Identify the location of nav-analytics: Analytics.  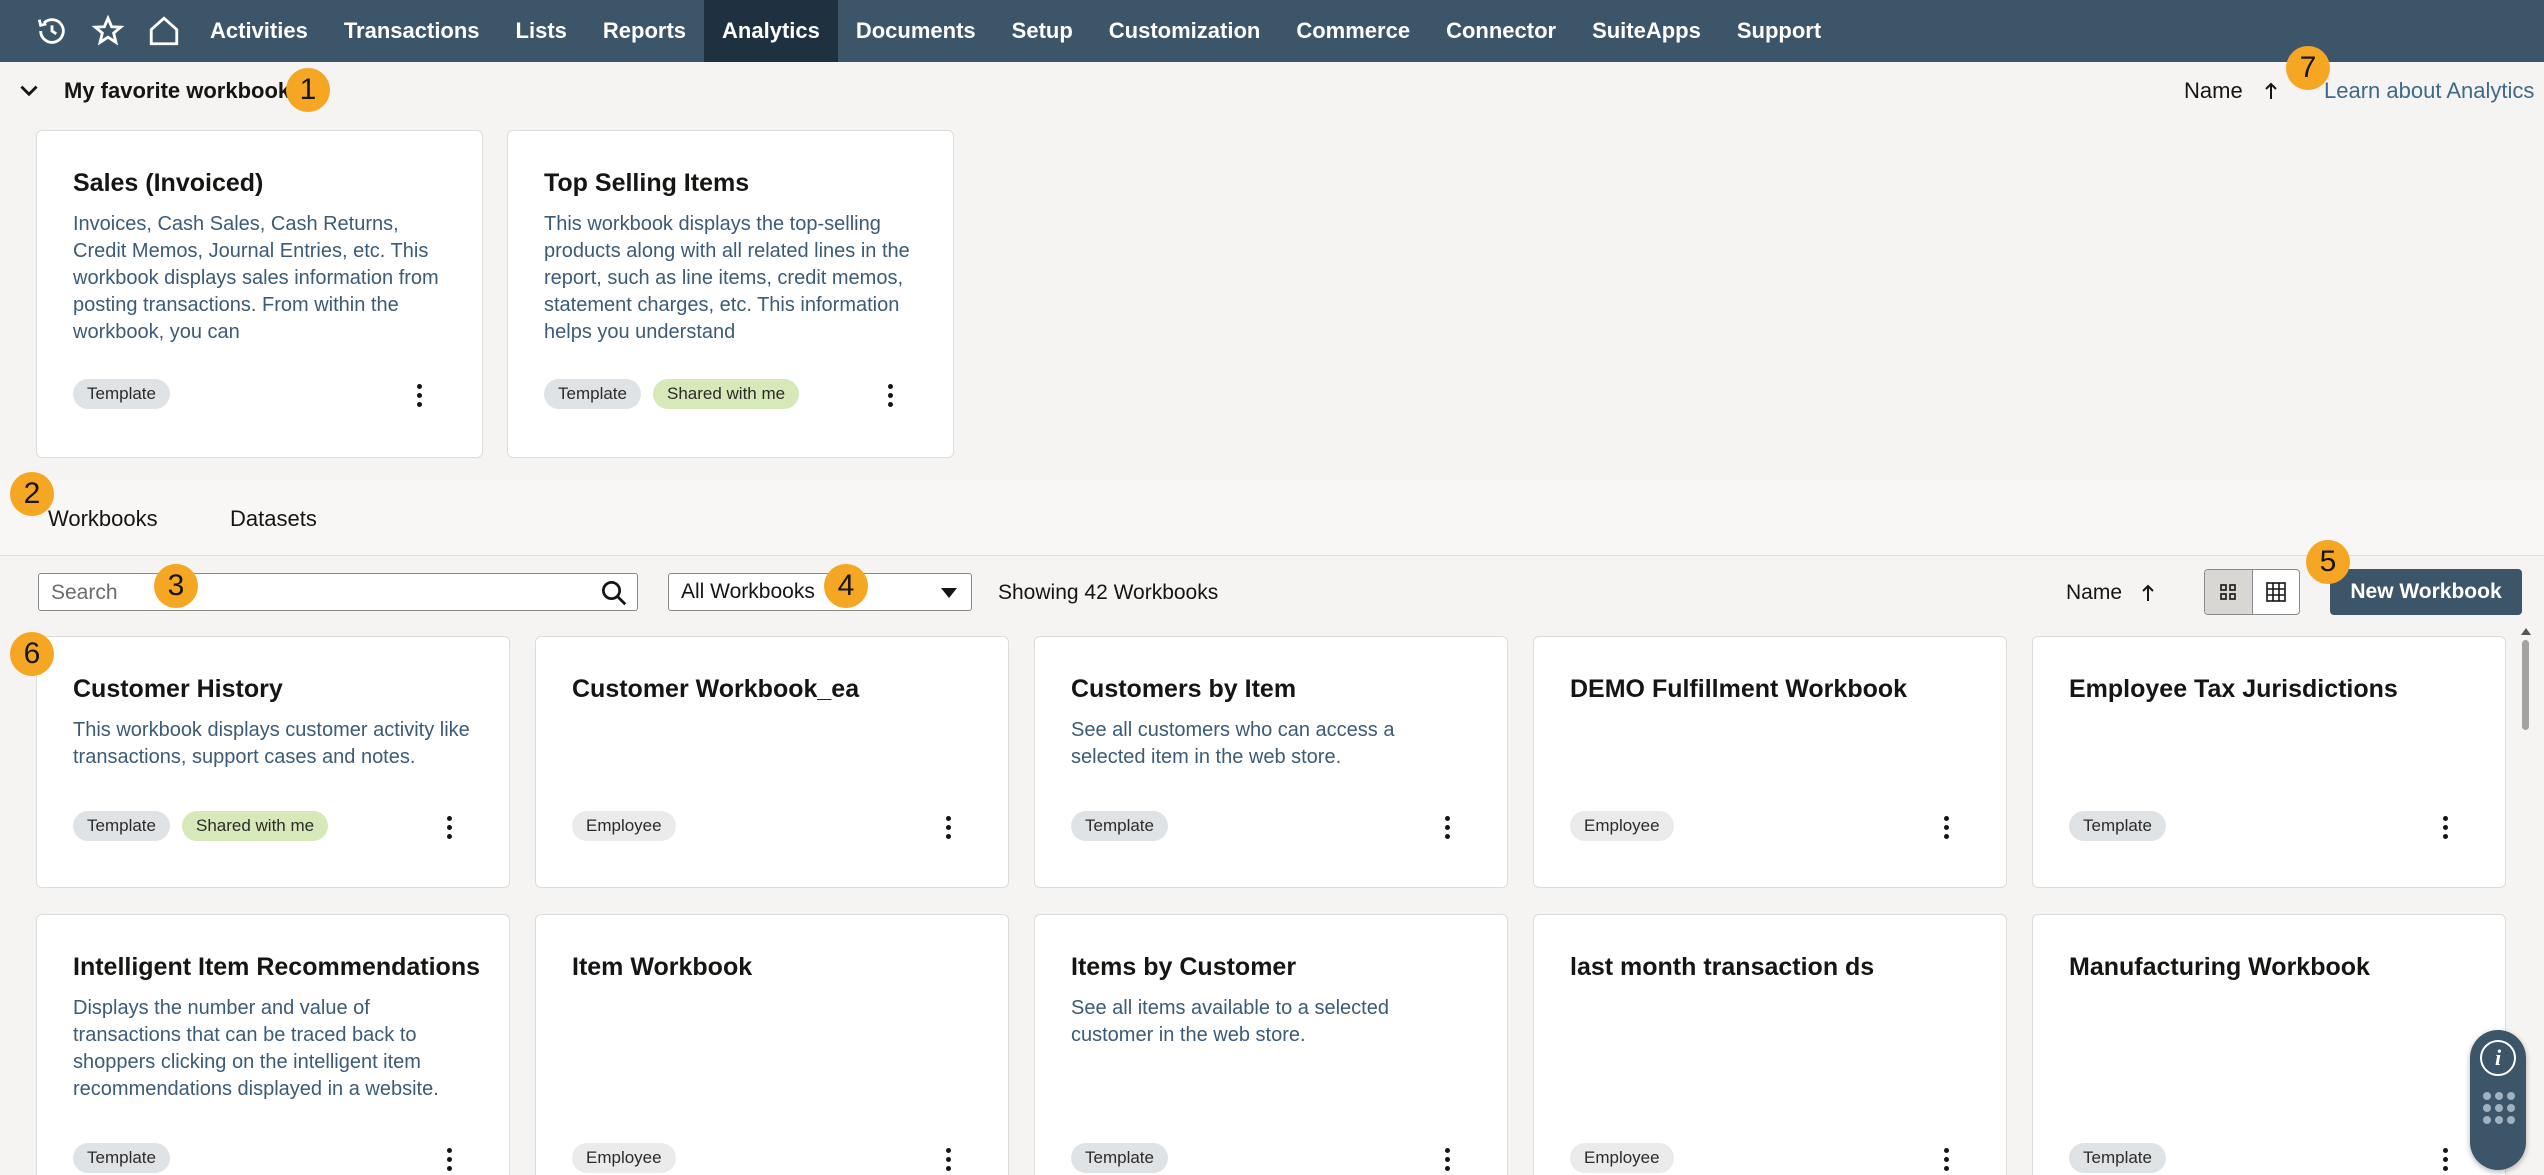
(771, 31).